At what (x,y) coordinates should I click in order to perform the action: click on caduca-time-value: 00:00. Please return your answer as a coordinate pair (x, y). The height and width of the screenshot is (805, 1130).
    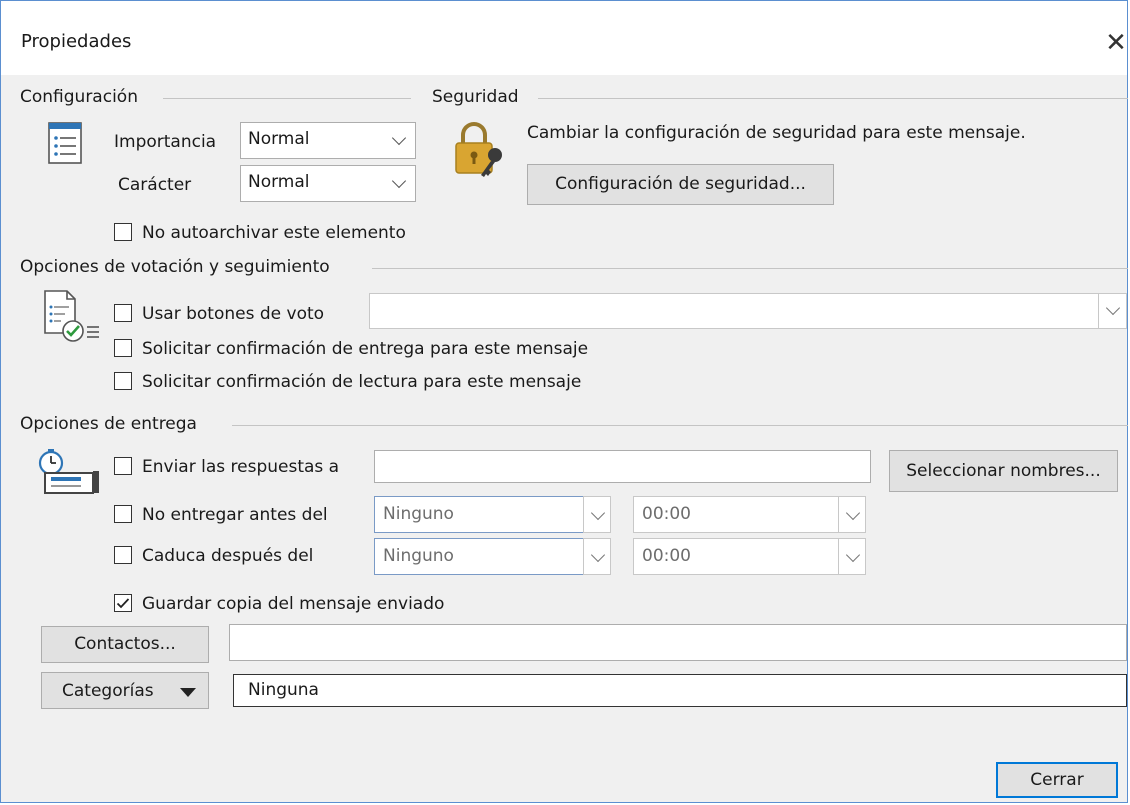
    Looking at the image, I should click on (666, 556).